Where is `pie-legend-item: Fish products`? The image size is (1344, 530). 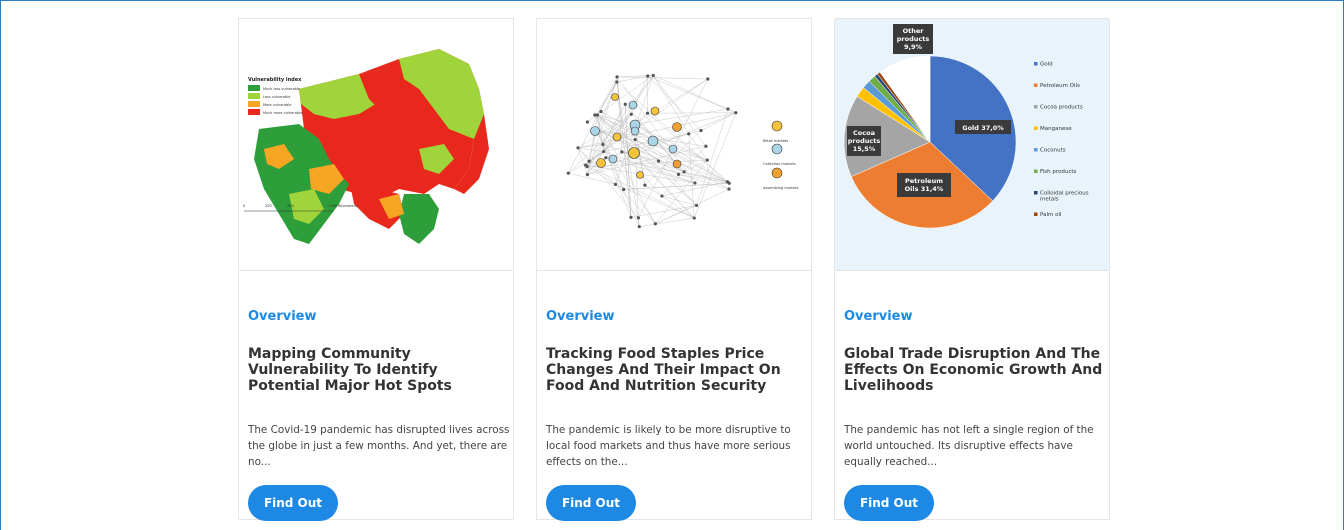 pie-legend-item: Fish products is located at coordinates (1058, 172).